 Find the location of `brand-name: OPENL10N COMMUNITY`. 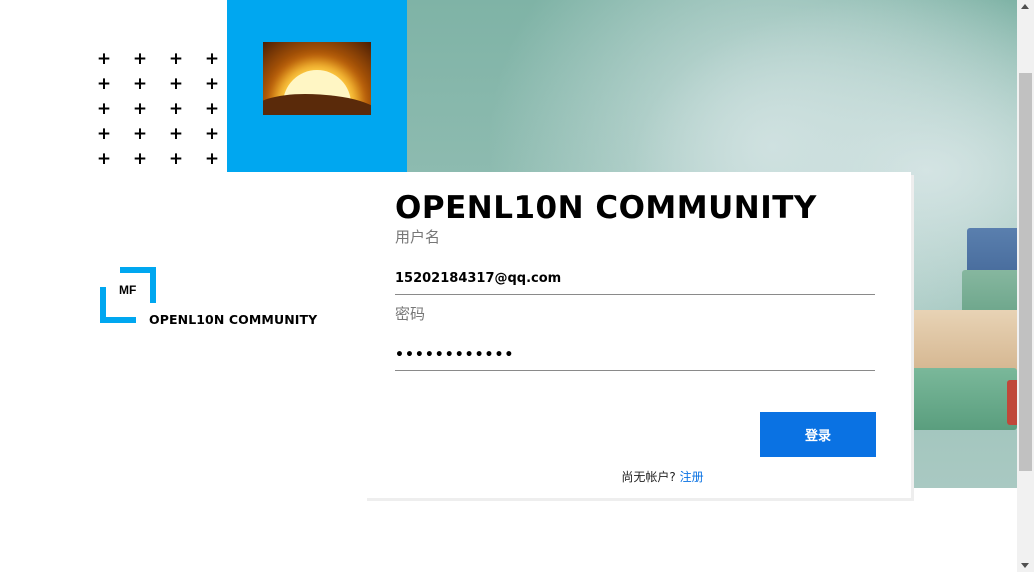

brand-name: OPENL10N COMMUNITY is located at coordinates (233, 319).